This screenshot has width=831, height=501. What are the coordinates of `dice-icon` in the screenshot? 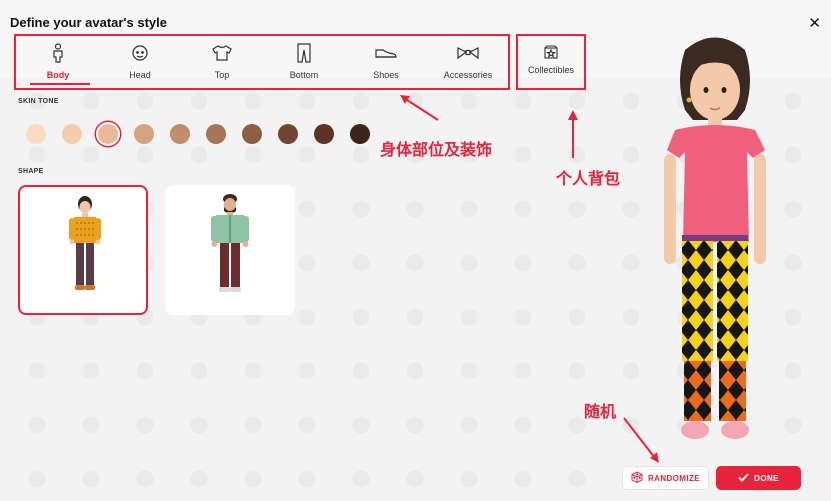 It's located at (637, 478).